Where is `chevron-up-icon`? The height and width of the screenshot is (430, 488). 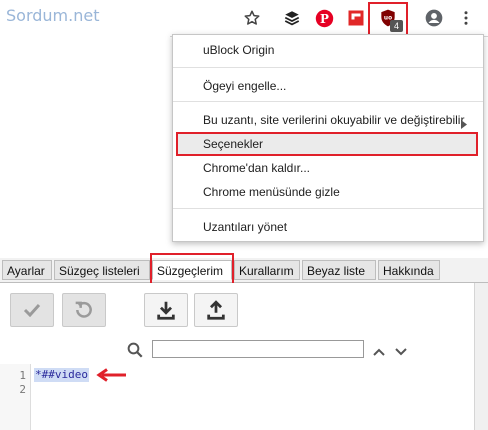
chevron-up-icon is located at coordinates (379, 353).